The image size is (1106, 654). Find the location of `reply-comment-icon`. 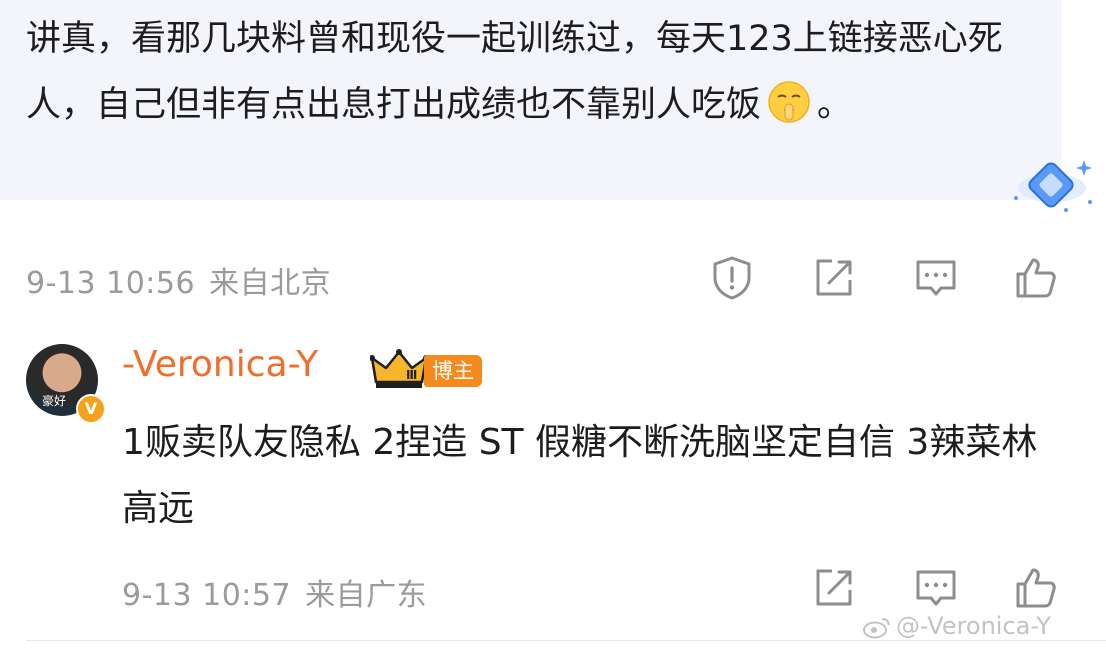

reply-comment-icon is located at coordinates (936, 588).